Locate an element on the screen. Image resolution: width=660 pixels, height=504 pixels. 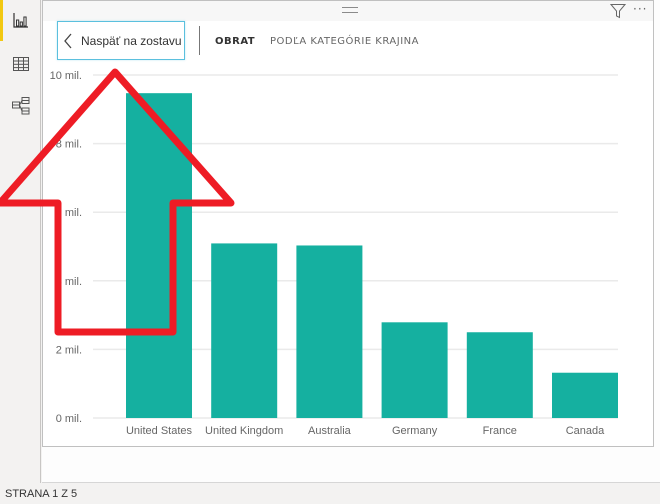
table-grid-icon is located at coordinates (21, 64).